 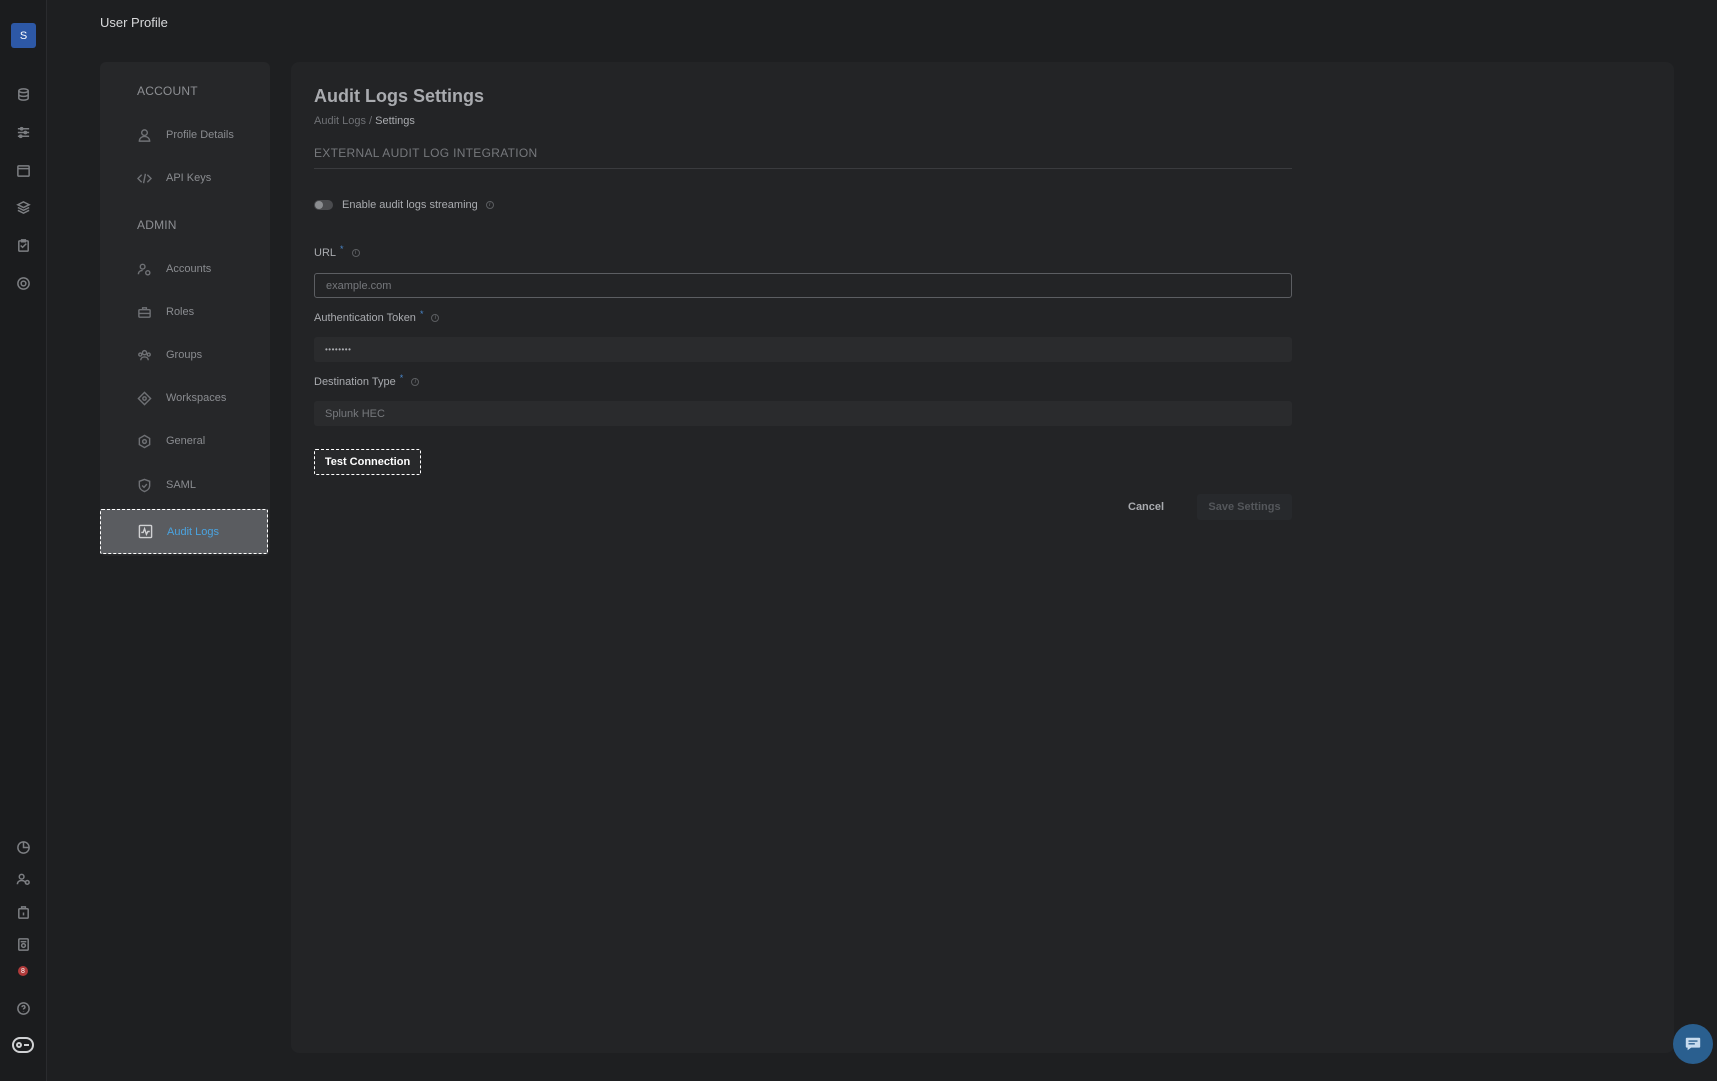 I want to click on user-icon, so click(x=144, y=135).